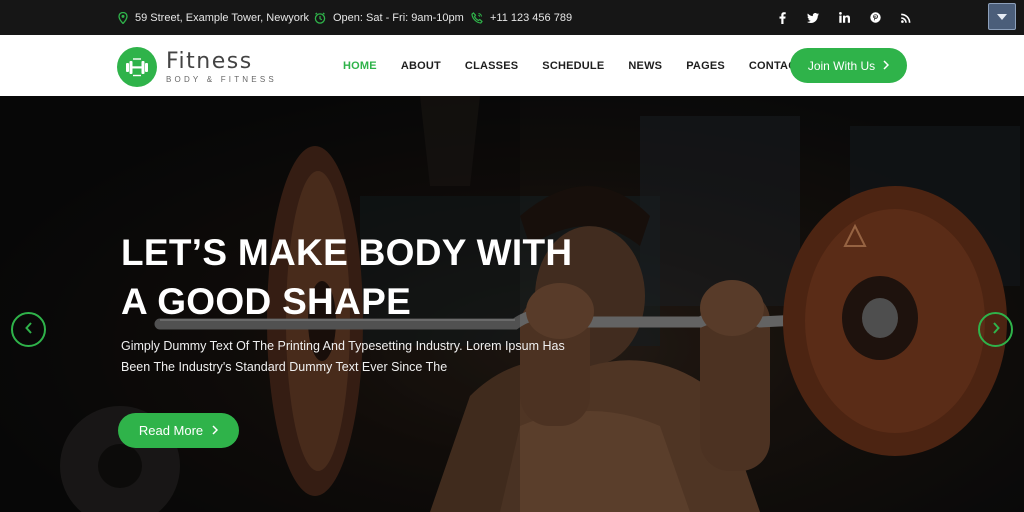 This screenshot has height=512, width=1024. I want to click on address-info: 59 Street, Example Tower, Newyork, so click(213, 17).